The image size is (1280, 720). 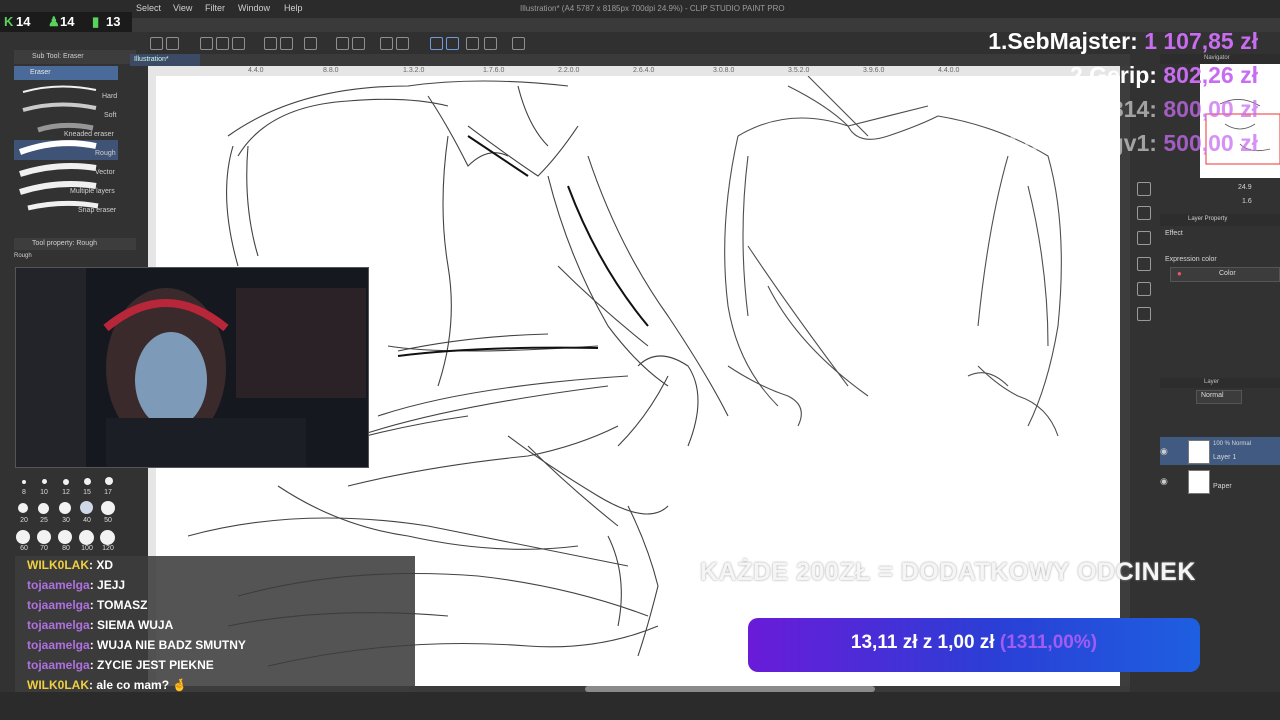 What do you see at coordinates (518, 43) in the screenshot?
I see `link-icon` at bounding box center [518, 43].